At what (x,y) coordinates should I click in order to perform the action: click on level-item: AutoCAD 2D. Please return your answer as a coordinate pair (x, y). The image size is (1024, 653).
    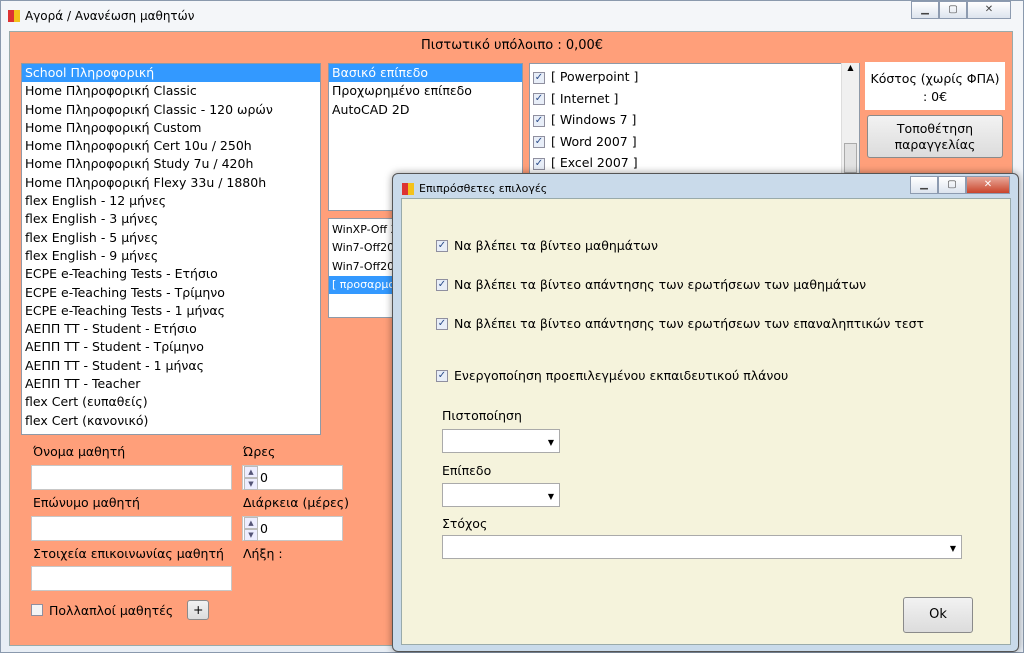
    Looking at the image, I should click on (425, 110).